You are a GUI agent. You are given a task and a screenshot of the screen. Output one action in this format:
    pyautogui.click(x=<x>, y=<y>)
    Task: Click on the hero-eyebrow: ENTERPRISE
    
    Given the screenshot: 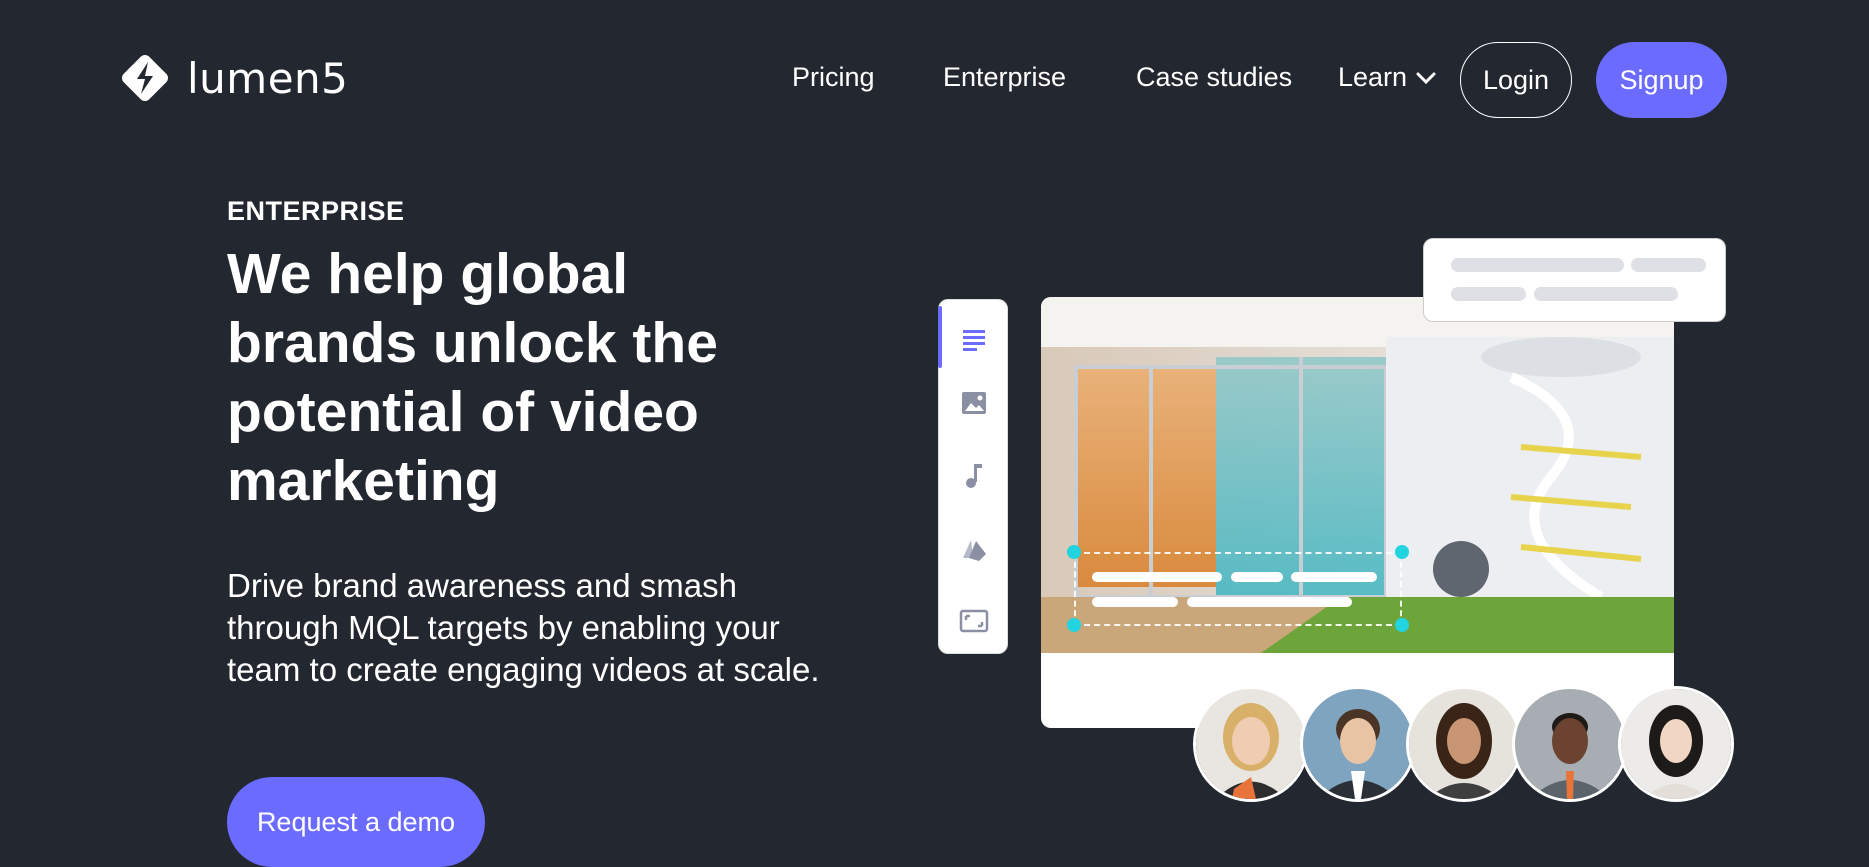 What is the action you would take?
    pyautogui.click(x=316, y=211)
    